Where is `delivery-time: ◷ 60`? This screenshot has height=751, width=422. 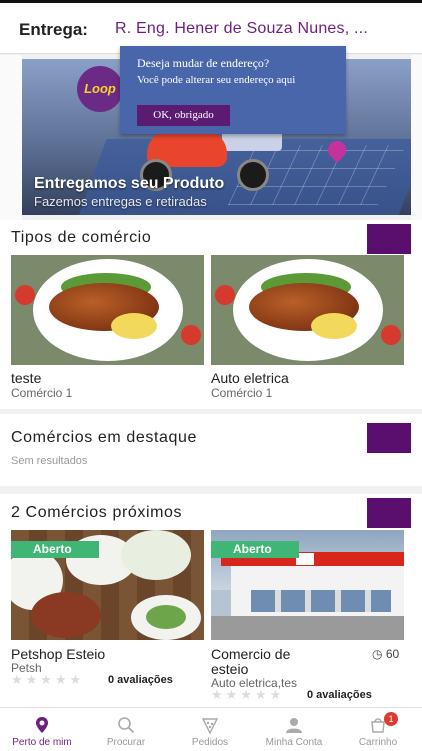
delivery-time: ◷ 60 is located at coordinates (385, 654).